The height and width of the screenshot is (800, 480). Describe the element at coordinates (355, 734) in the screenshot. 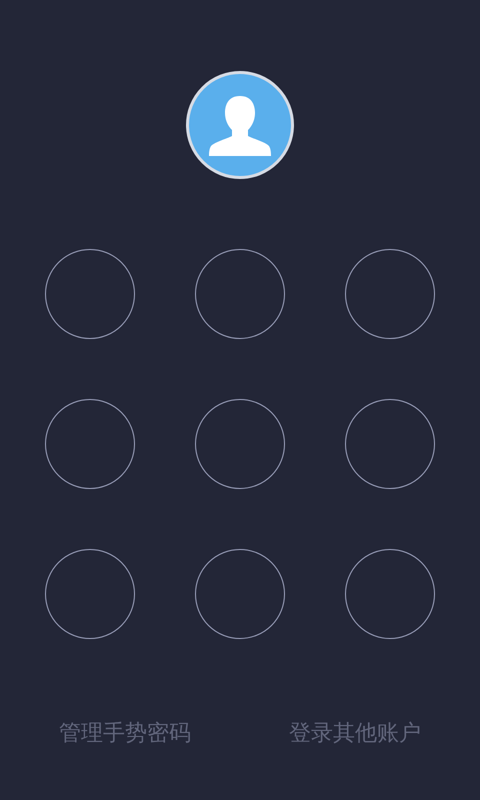

I see `text-link: 登录其他账户` at that location.